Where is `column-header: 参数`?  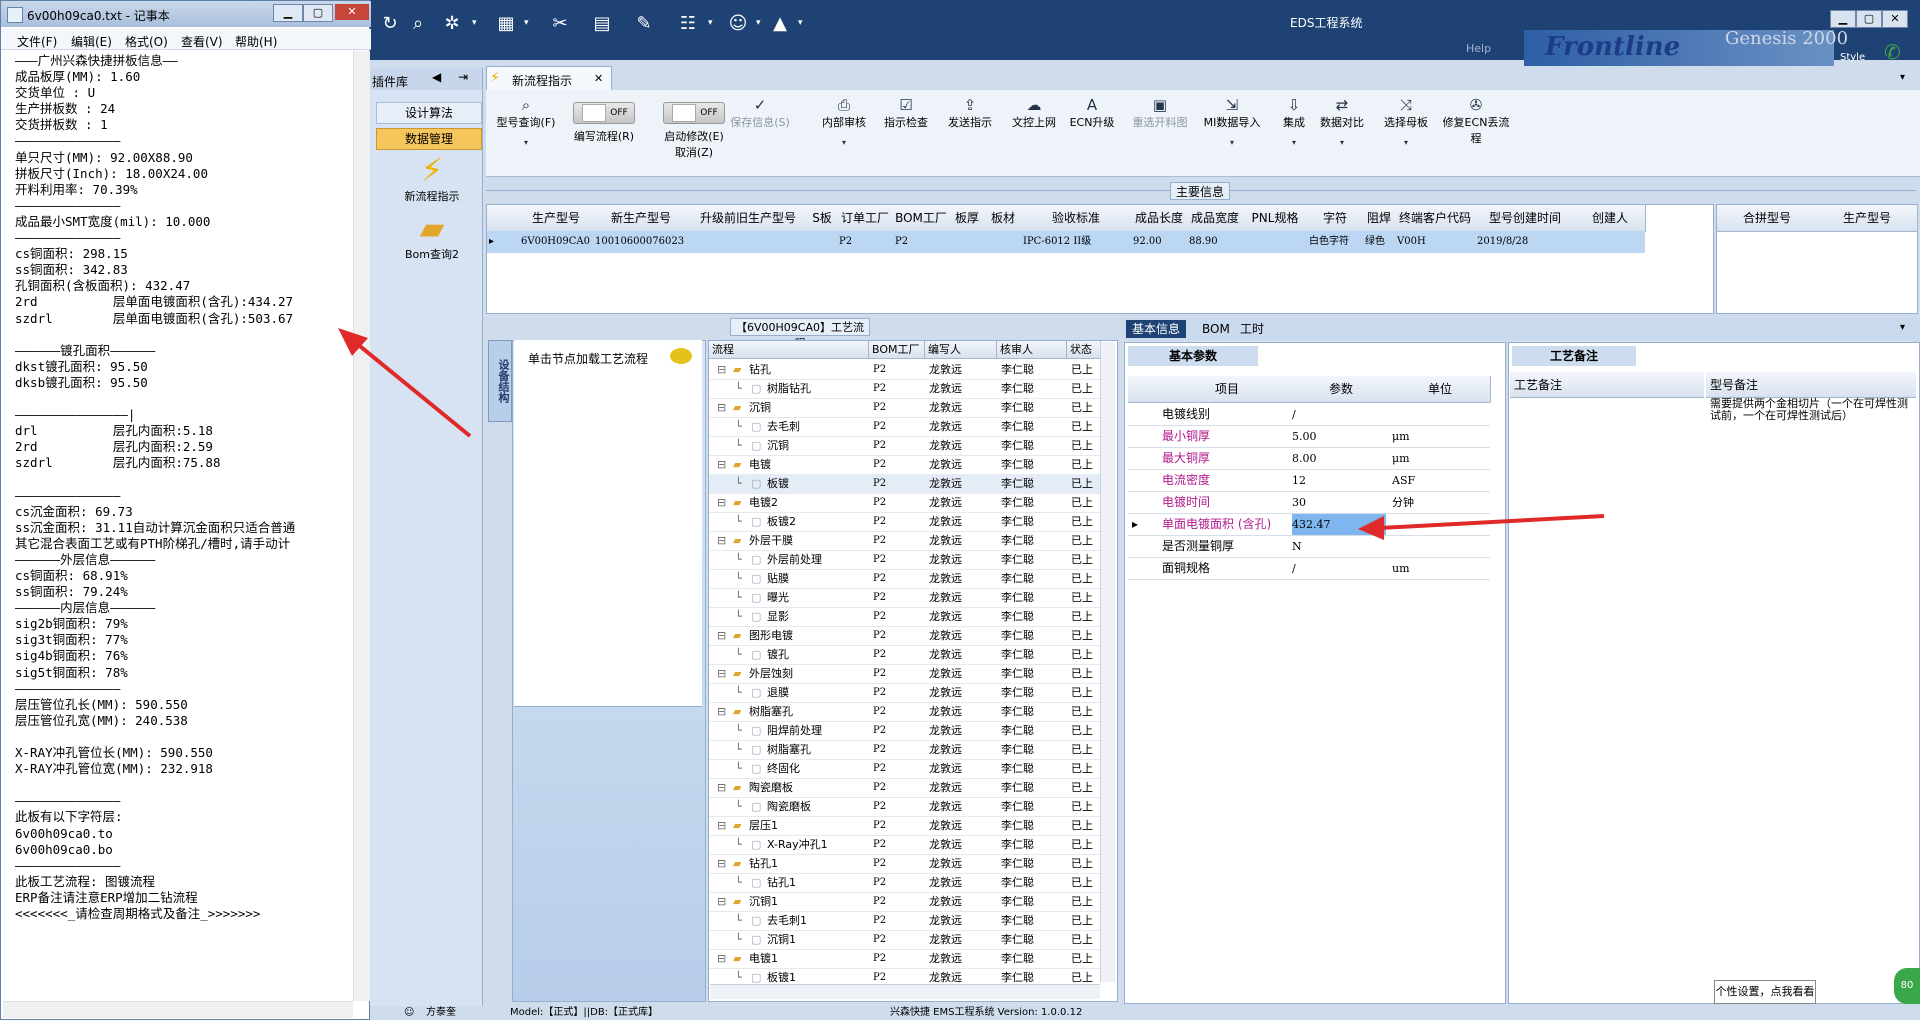
column-header: 参数 is located at coordinates (1341, 389).